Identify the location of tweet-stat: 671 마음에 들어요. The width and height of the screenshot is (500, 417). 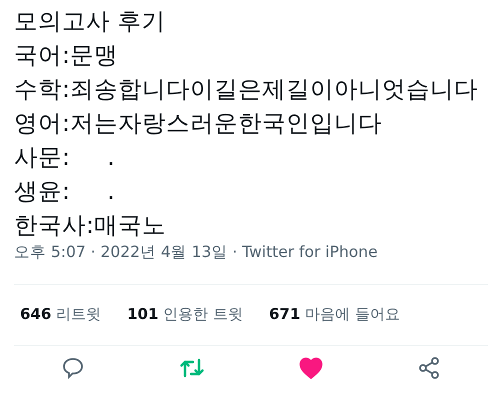
(334, 314).